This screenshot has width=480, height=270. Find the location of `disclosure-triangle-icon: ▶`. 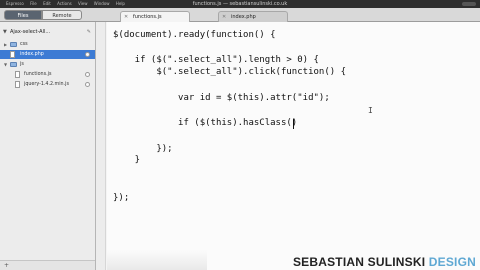

disclosure-triangle-icon: ▶ is located at coordinates (5, 44).